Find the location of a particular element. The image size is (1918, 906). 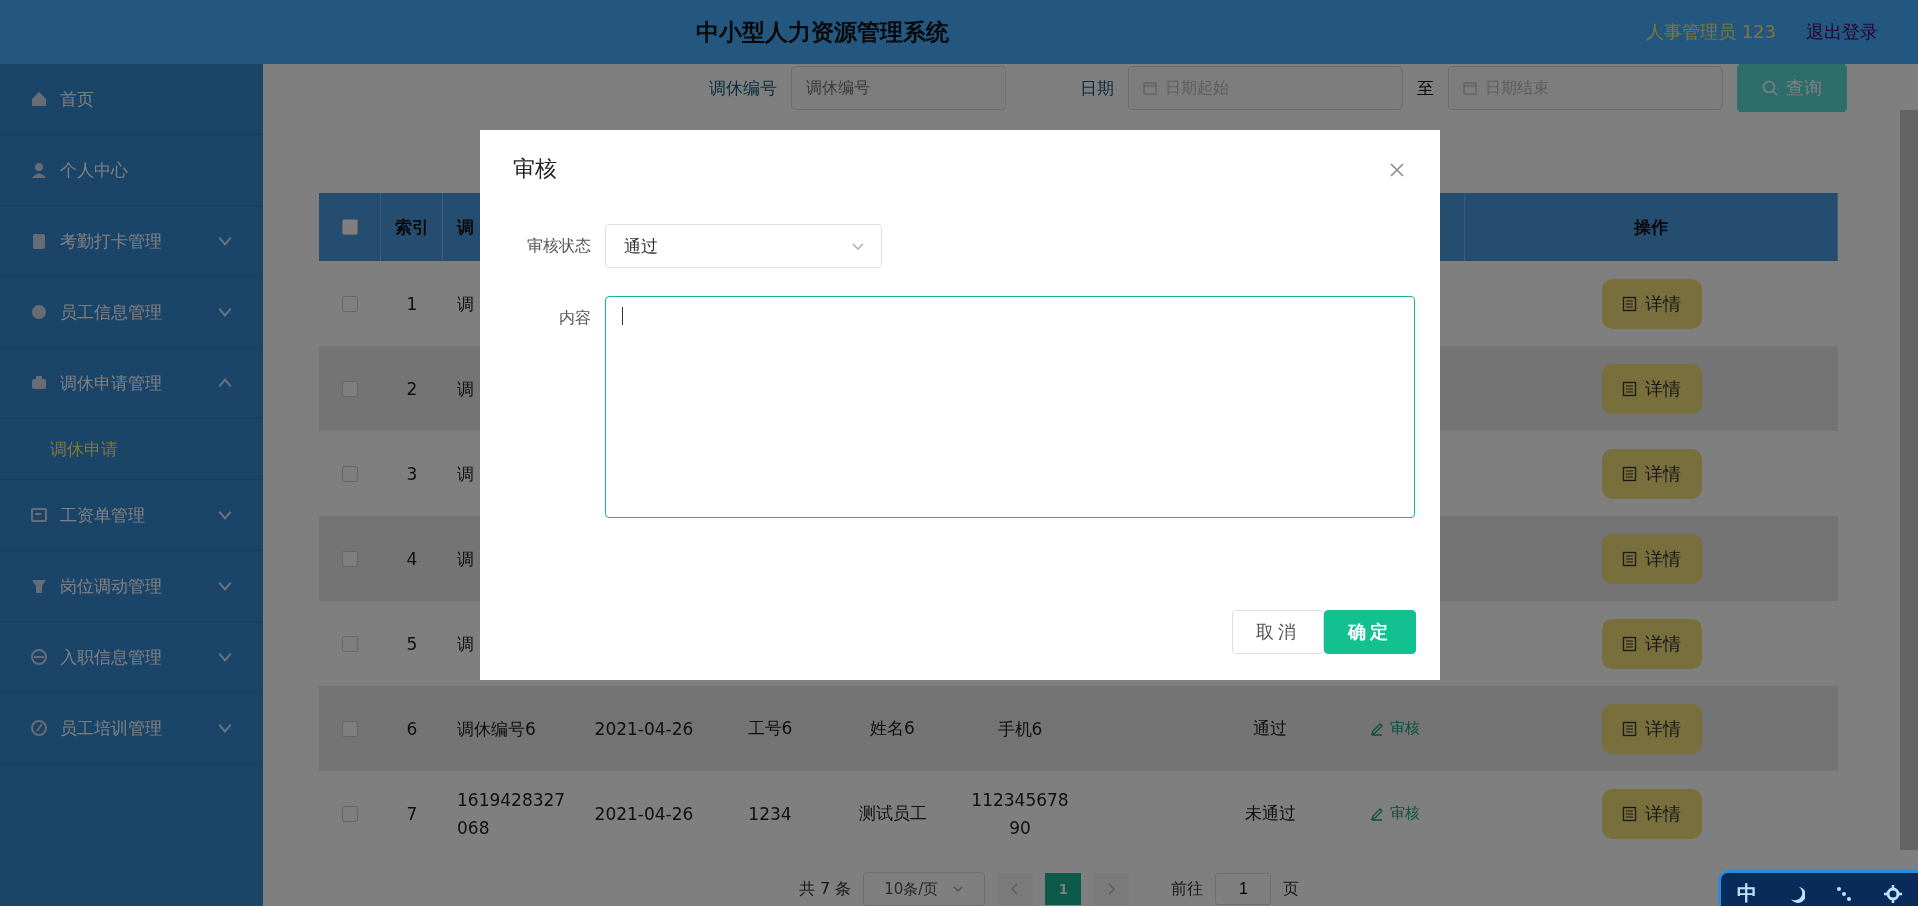

field-label: 审核状态 is located at coordinates (558, 246).